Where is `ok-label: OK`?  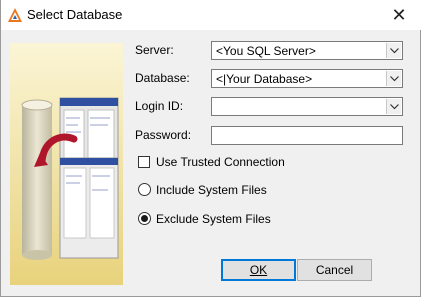 ok-label: OK is located at coordinates (258, 270).